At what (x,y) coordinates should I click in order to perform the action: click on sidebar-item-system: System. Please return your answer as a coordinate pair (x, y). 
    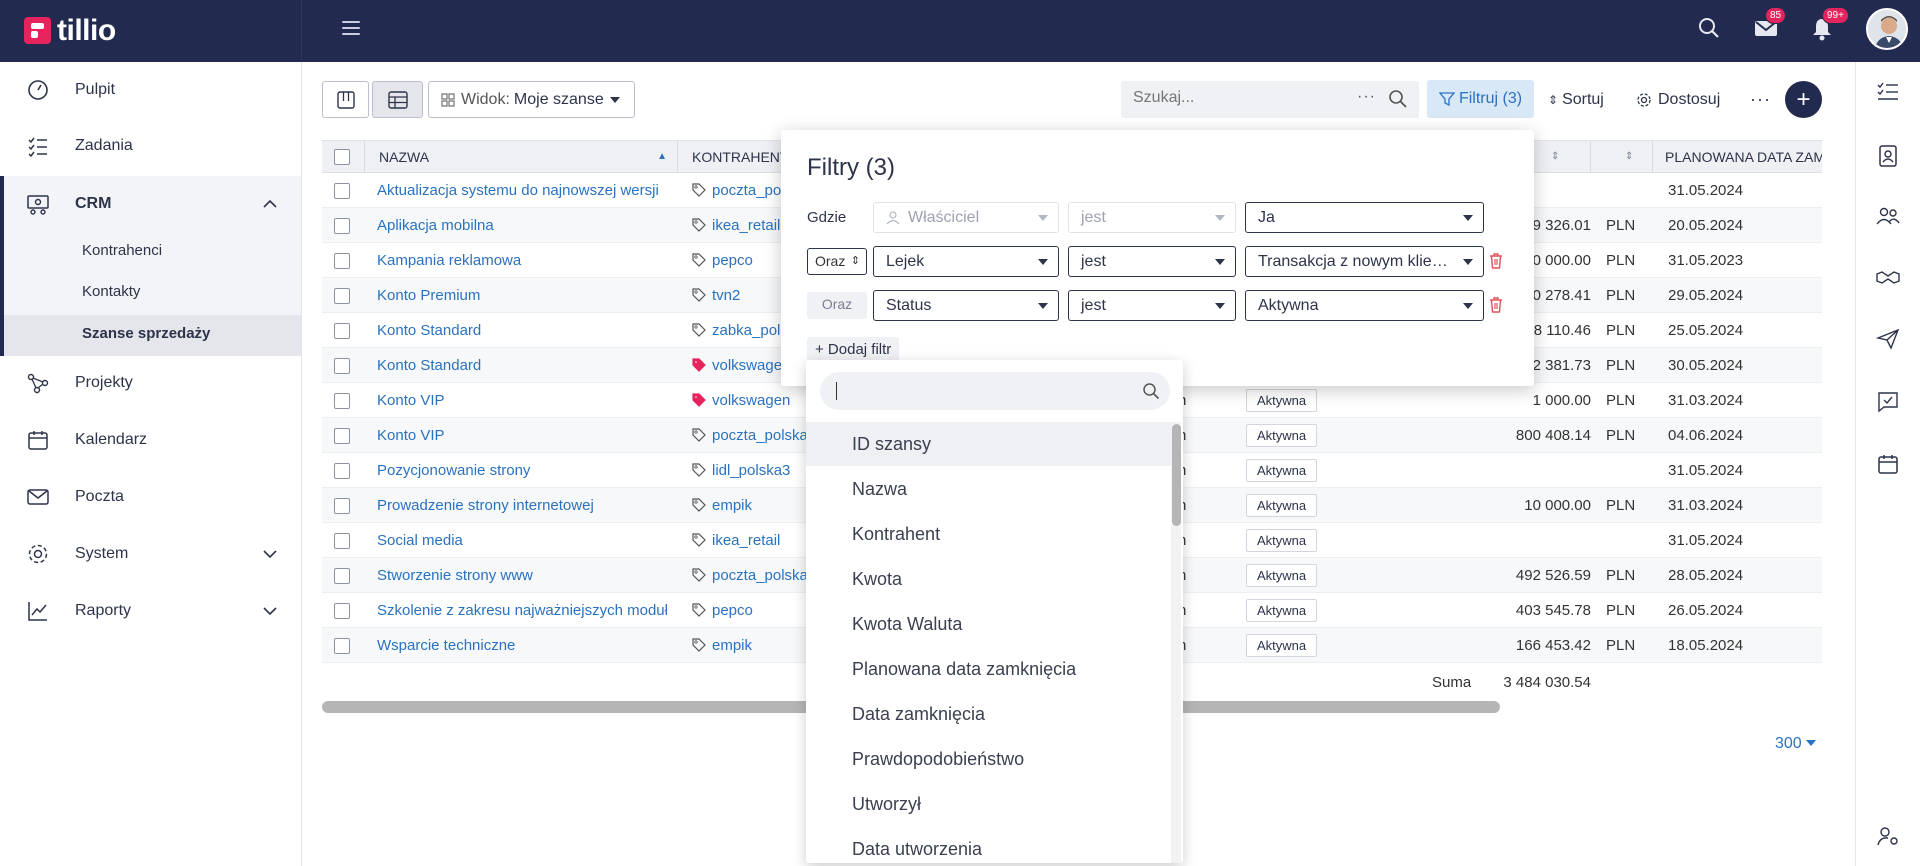
    Looking at the image, I should click on (150, 554).